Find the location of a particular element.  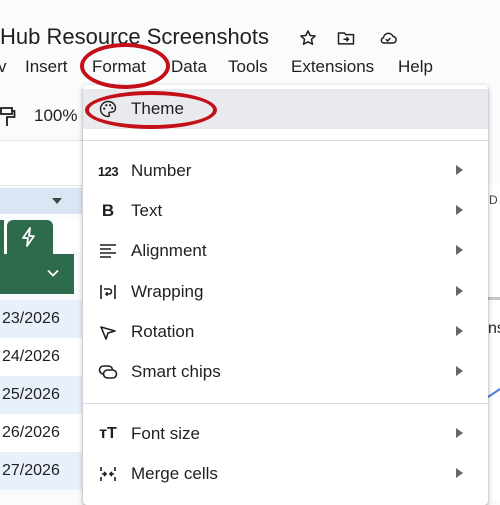

menu-item-number: 123 Number is located at coordinates (285, 171).